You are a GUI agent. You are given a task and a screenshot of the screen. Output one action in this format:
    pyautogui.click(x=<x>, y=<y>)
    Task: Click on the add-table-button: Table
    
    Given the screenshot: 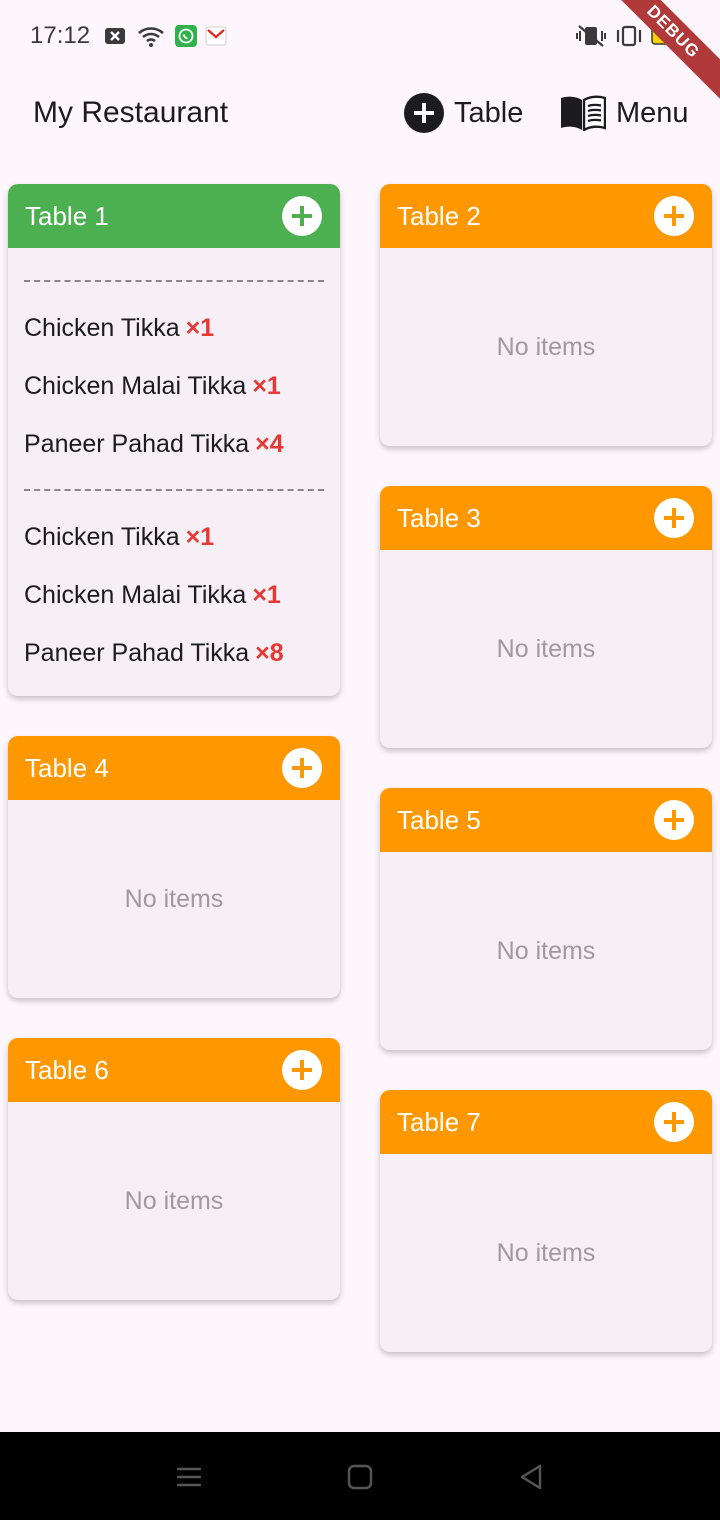 What is the action you would take?
    pyautogui.click(x=463, y=113)
    